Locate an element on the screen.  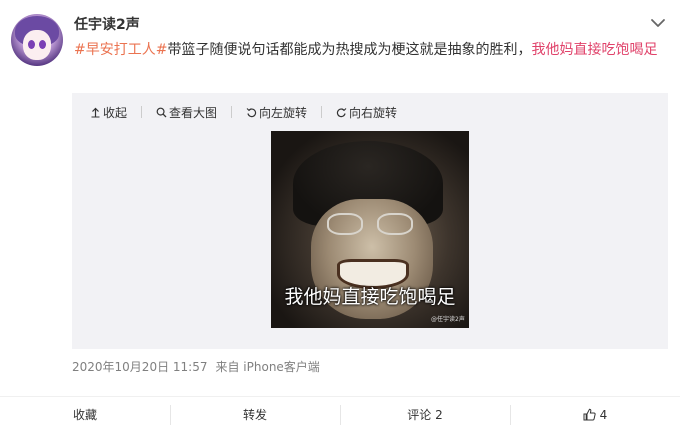
topic-link: #早安打工人# is located at coordinates (120, 50).